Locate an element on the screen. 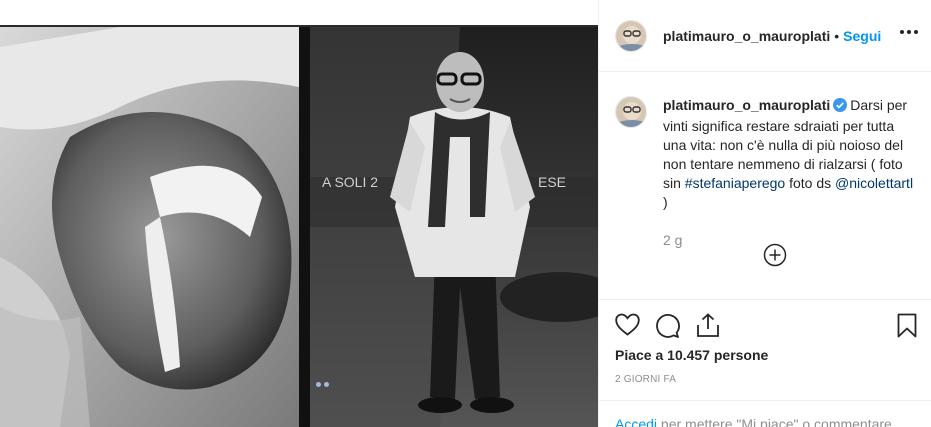  overlay-text-1: A SOLI 2 is located at coordinates (350, 182).